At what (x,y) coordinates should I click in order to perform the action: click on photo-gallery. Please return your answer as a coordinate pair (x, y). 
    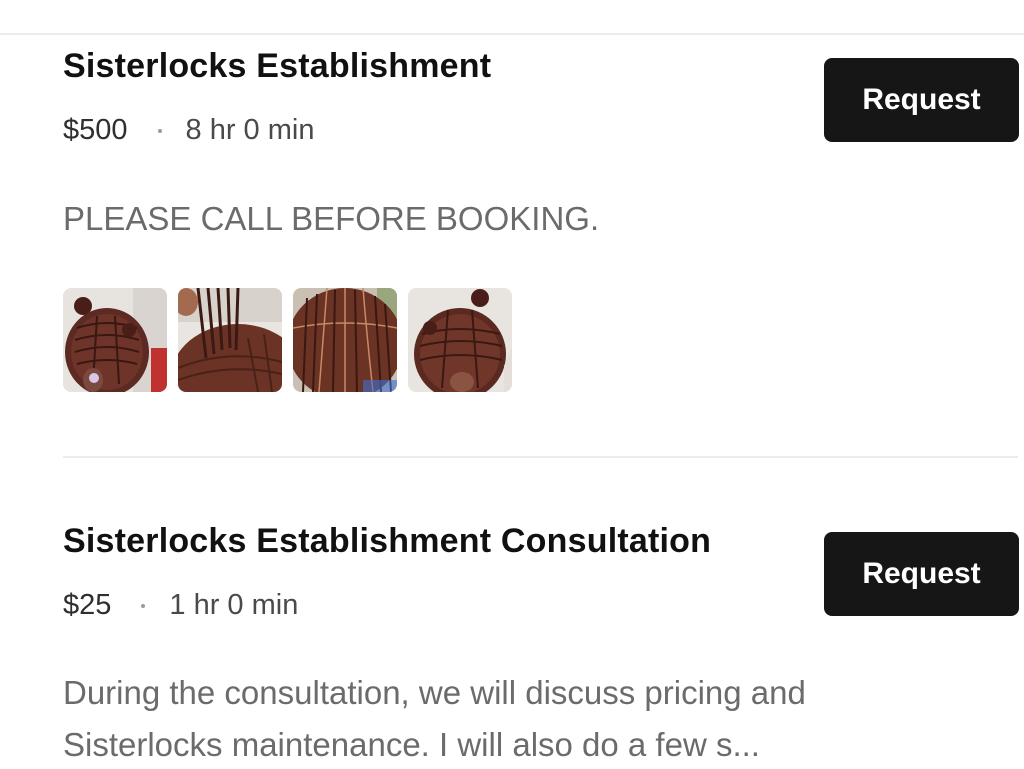
    Looking at the image, I should click on (287, 340).